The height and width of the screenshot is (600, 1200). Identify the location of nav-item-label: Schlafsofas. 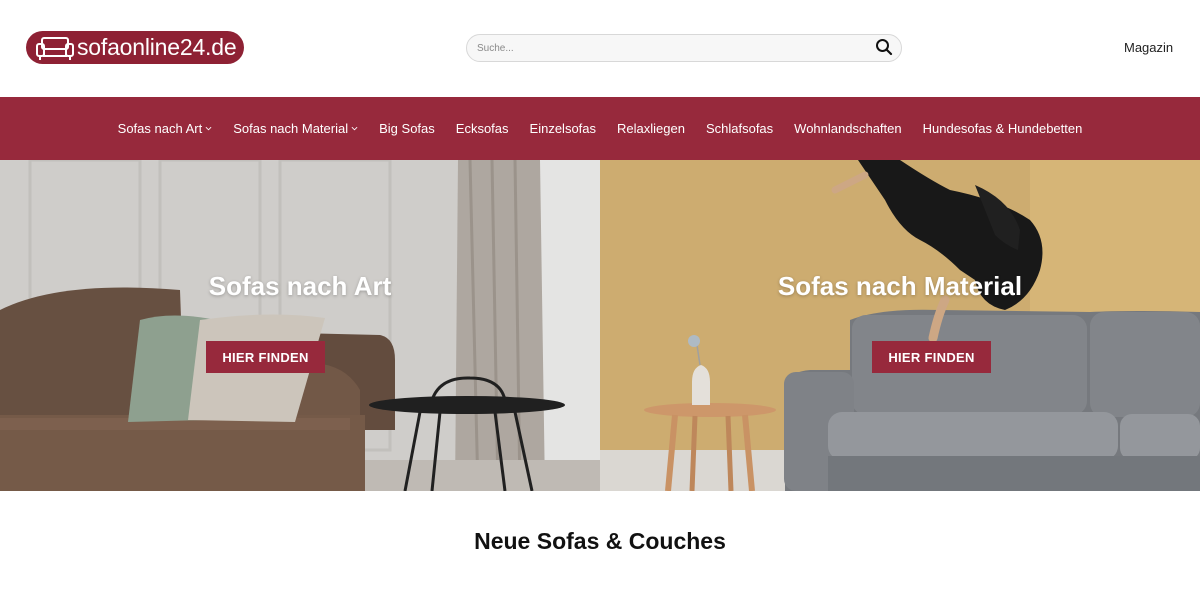
(739, 128).